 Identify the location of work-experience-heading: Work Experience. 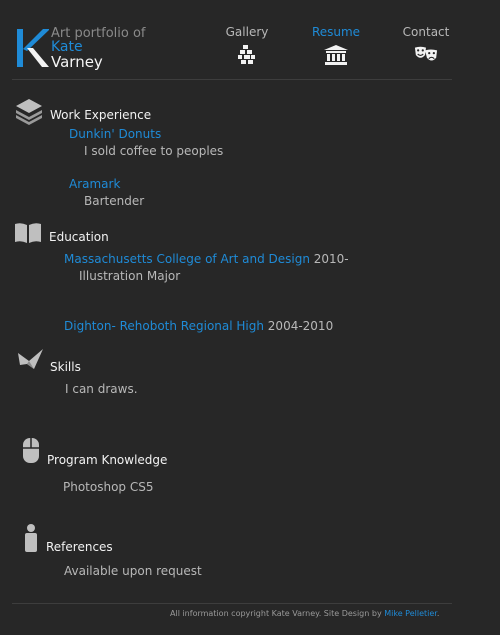
(101, 115).